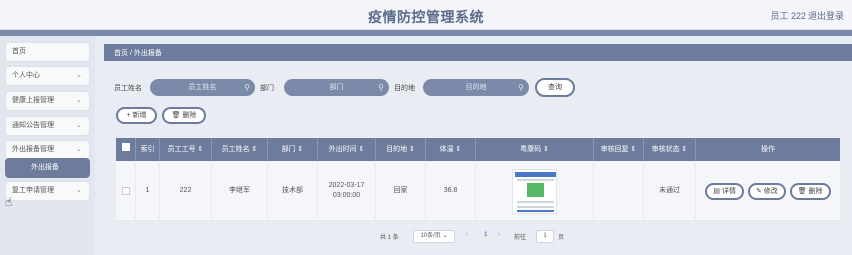 The height and width of the screenshot is (255, 852). I want to click on current-page: 1, so click(485, 235).